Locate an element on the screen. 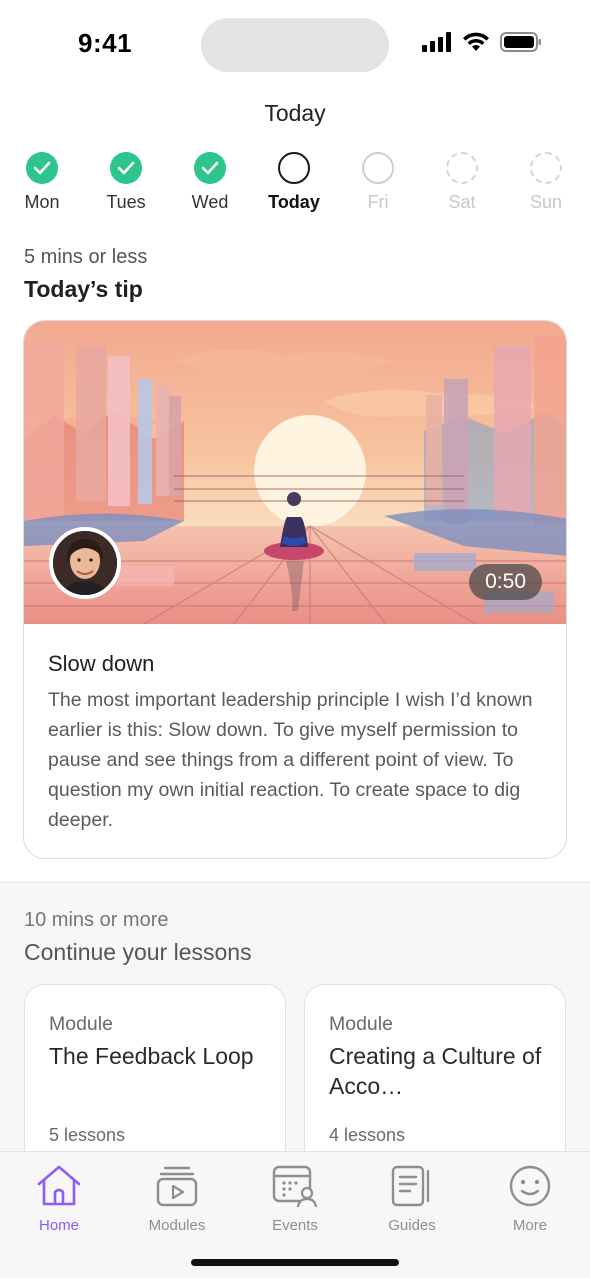  day-mon: Mon is located at coordinates (42, 182).